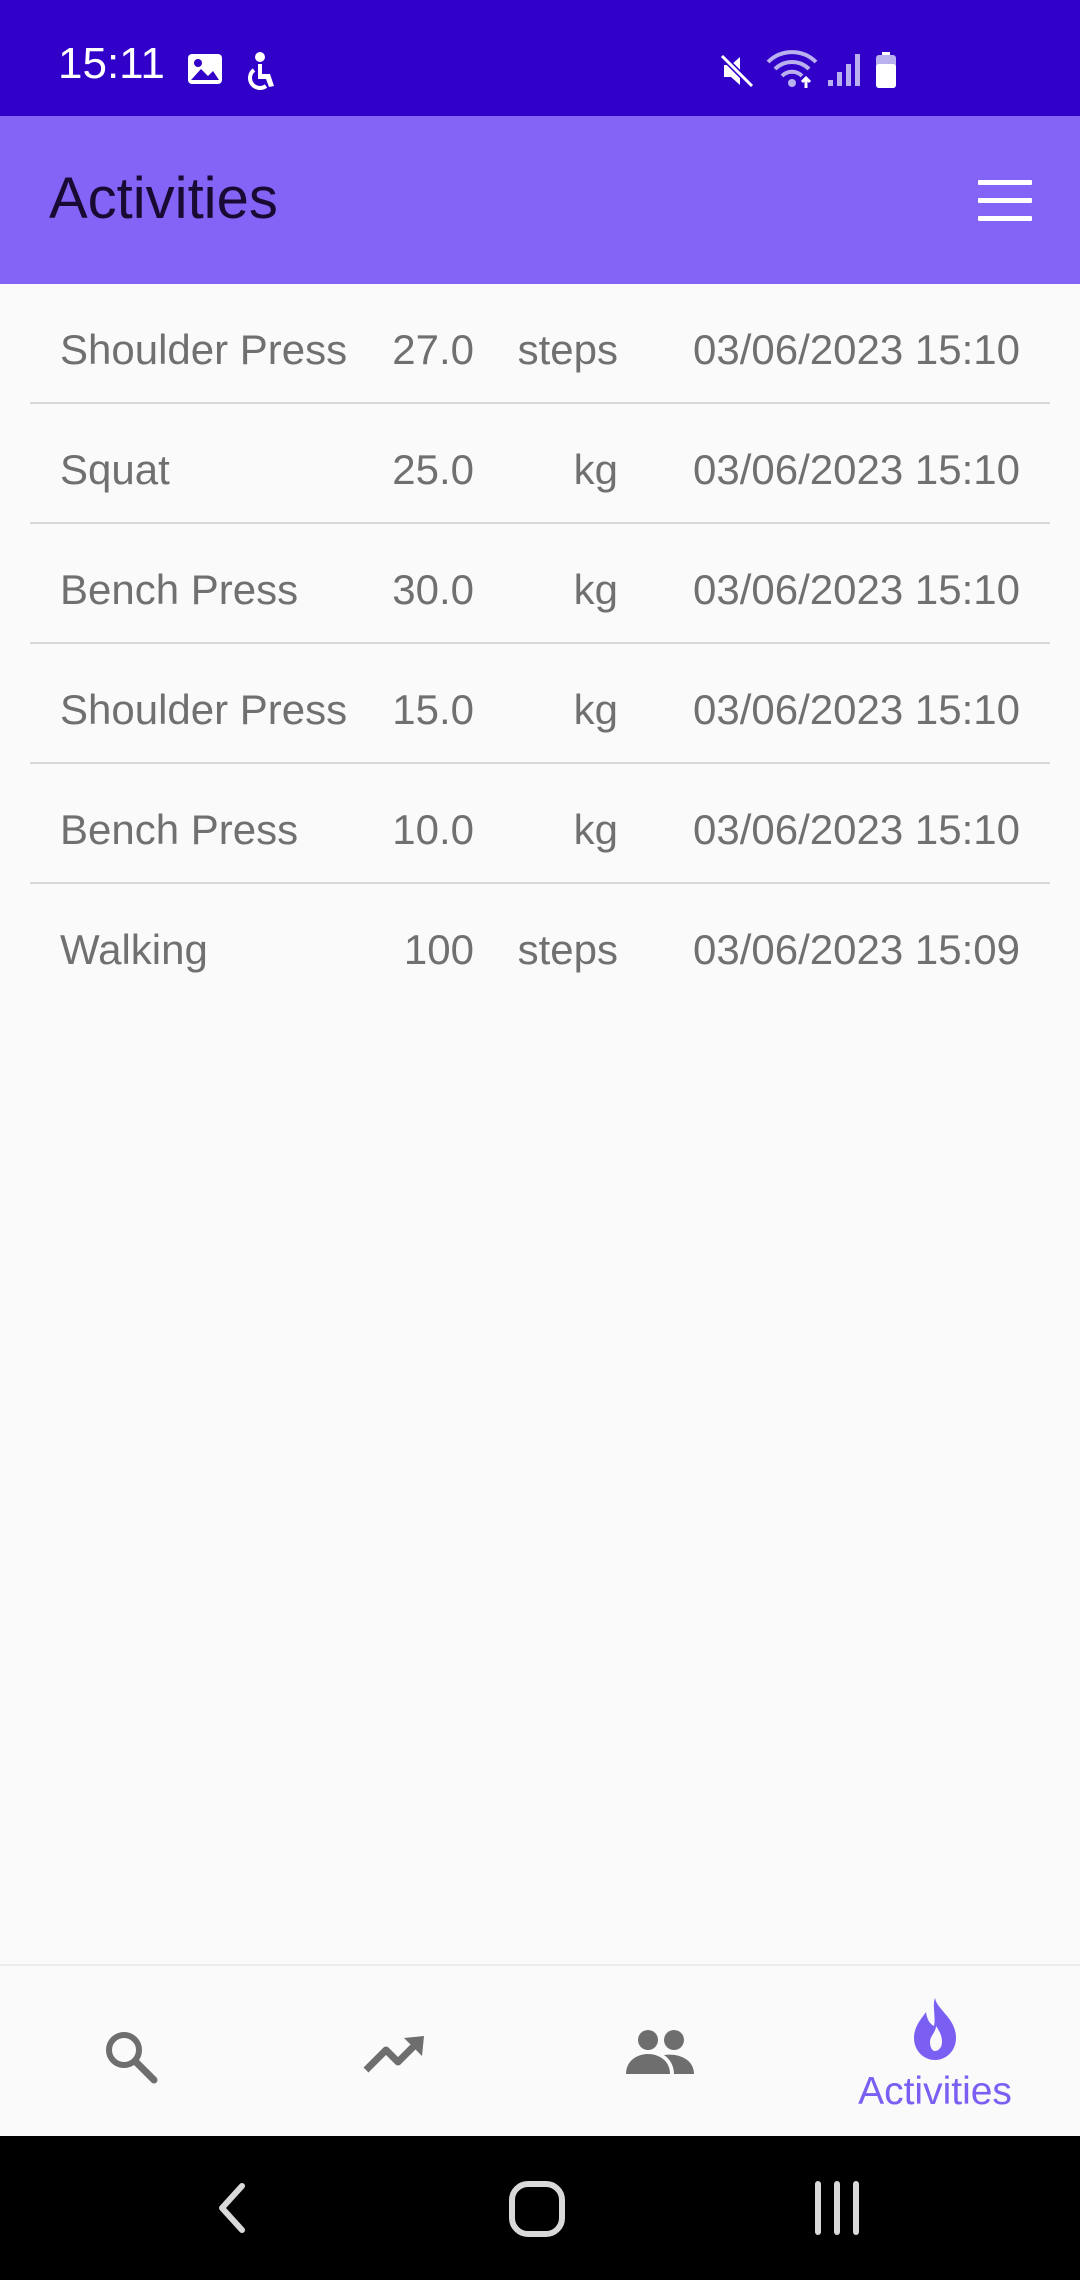 The image size is (1080, 2280). I want to click on nav-trends, so click(405, 2052).